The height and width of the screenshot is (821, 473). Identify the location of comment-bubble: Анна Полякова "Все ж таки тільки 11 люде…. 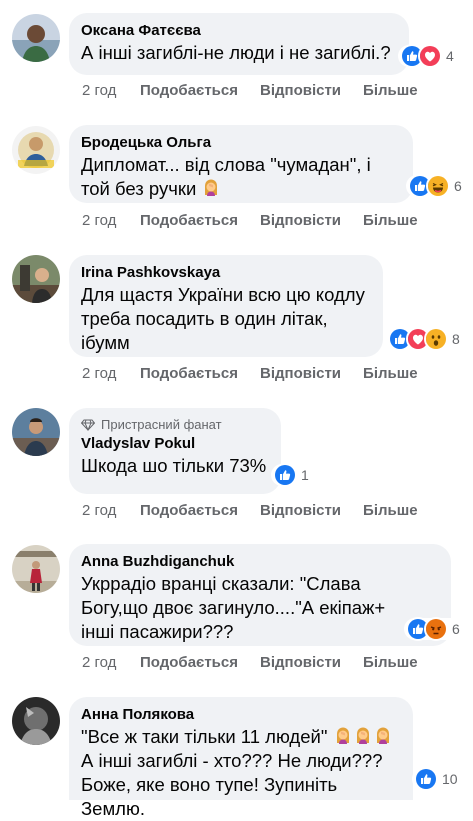
(241, 758).